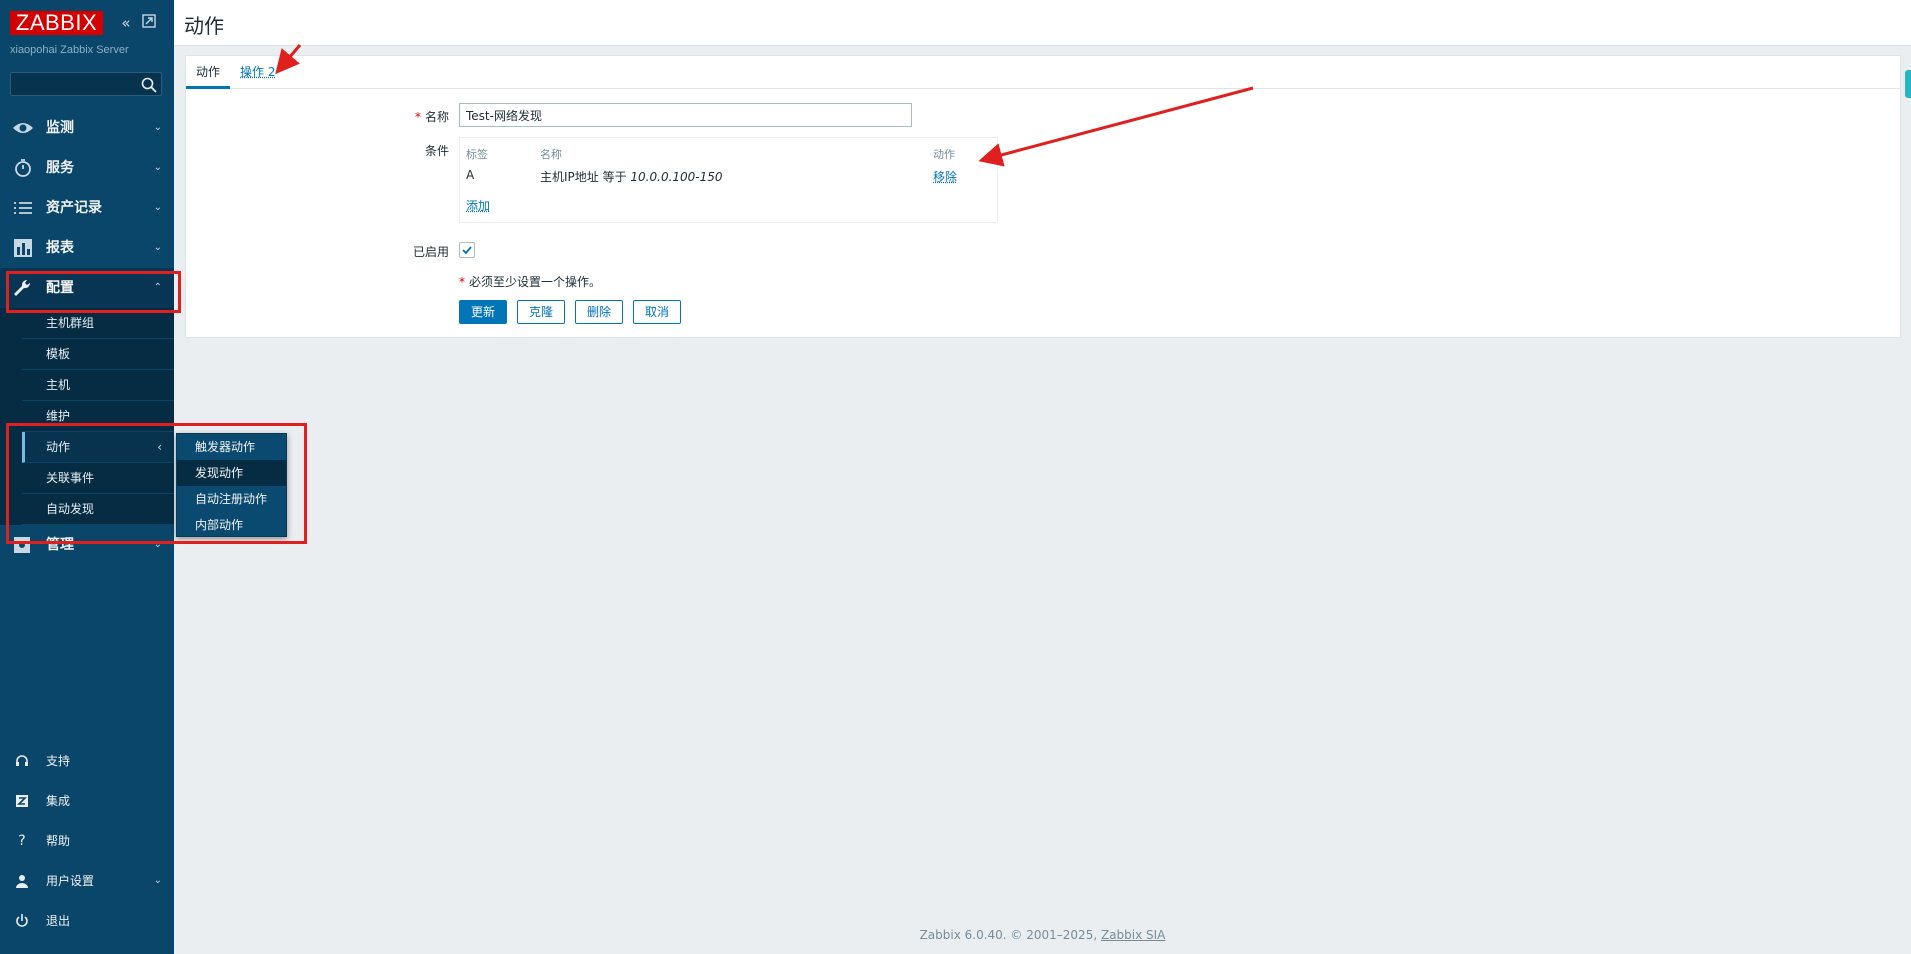 This screenshot has height=954, width=1911. Describe the element at coordinates (204, 26) in the screenshot. I see `page-title: 动作` at that location.